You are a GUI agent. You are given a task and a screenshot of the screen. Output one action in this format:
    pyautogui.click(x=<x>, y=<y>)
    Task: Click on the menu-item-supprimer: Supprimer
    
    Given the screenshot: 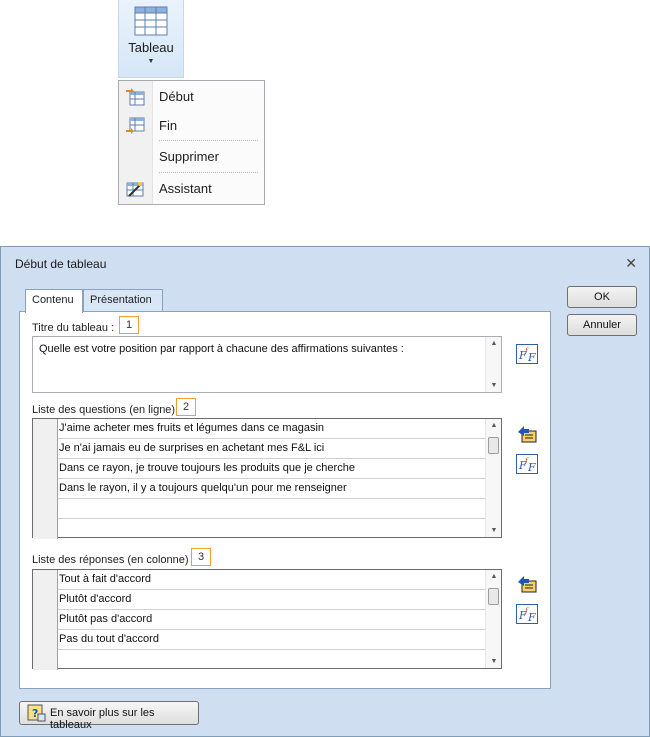 What is the action you would take?
    pyautogui.click(x=191, y=157)
    